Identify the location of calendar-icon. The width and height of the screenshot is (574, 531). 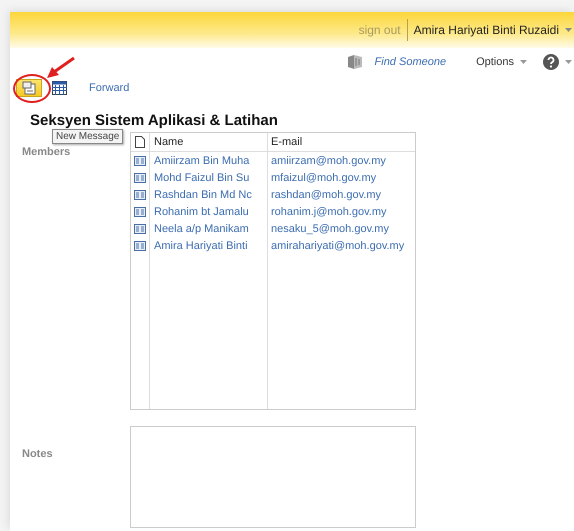
(59, 88).